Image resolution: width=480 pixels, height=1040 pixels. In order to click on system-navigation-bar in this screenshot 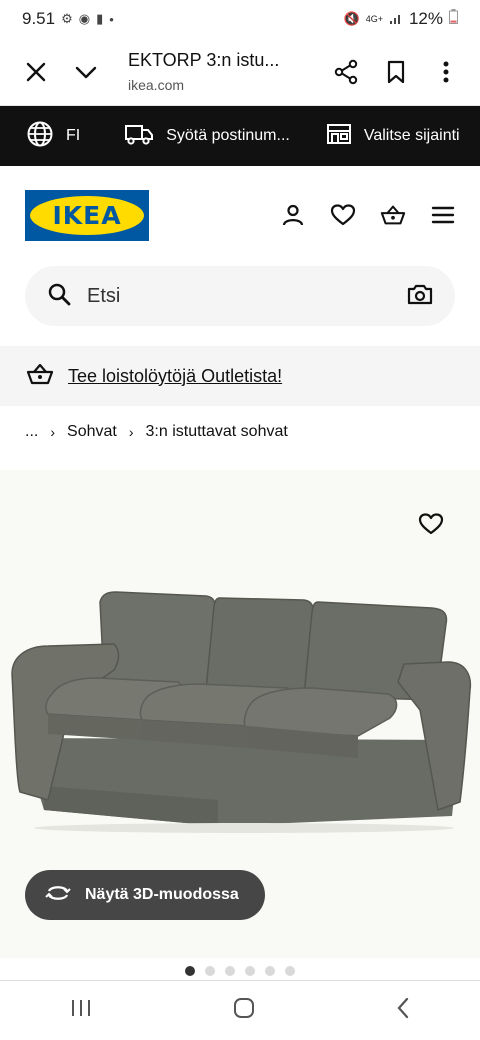, I will do `click(240, 1010)`.